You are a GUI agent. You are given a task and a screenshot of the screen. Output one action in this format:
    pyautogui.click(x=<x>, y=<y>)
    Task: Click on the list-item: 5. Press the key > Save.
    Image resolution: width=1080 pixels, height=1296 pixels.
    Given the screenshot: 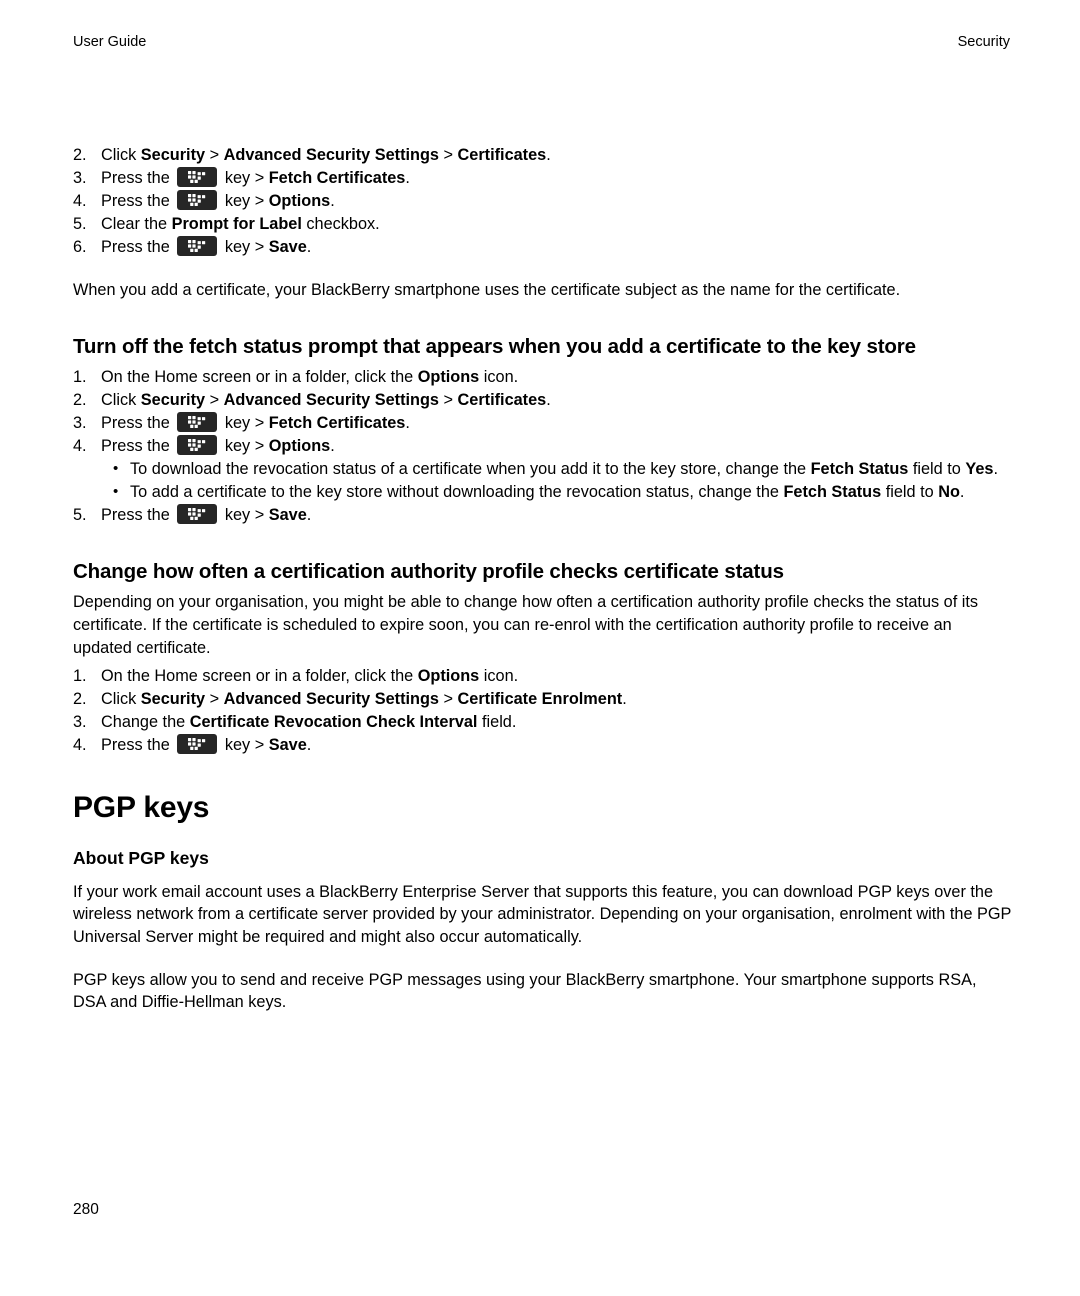 What is the action you would take?
    pyautogui.click(x=543, y=515)
    